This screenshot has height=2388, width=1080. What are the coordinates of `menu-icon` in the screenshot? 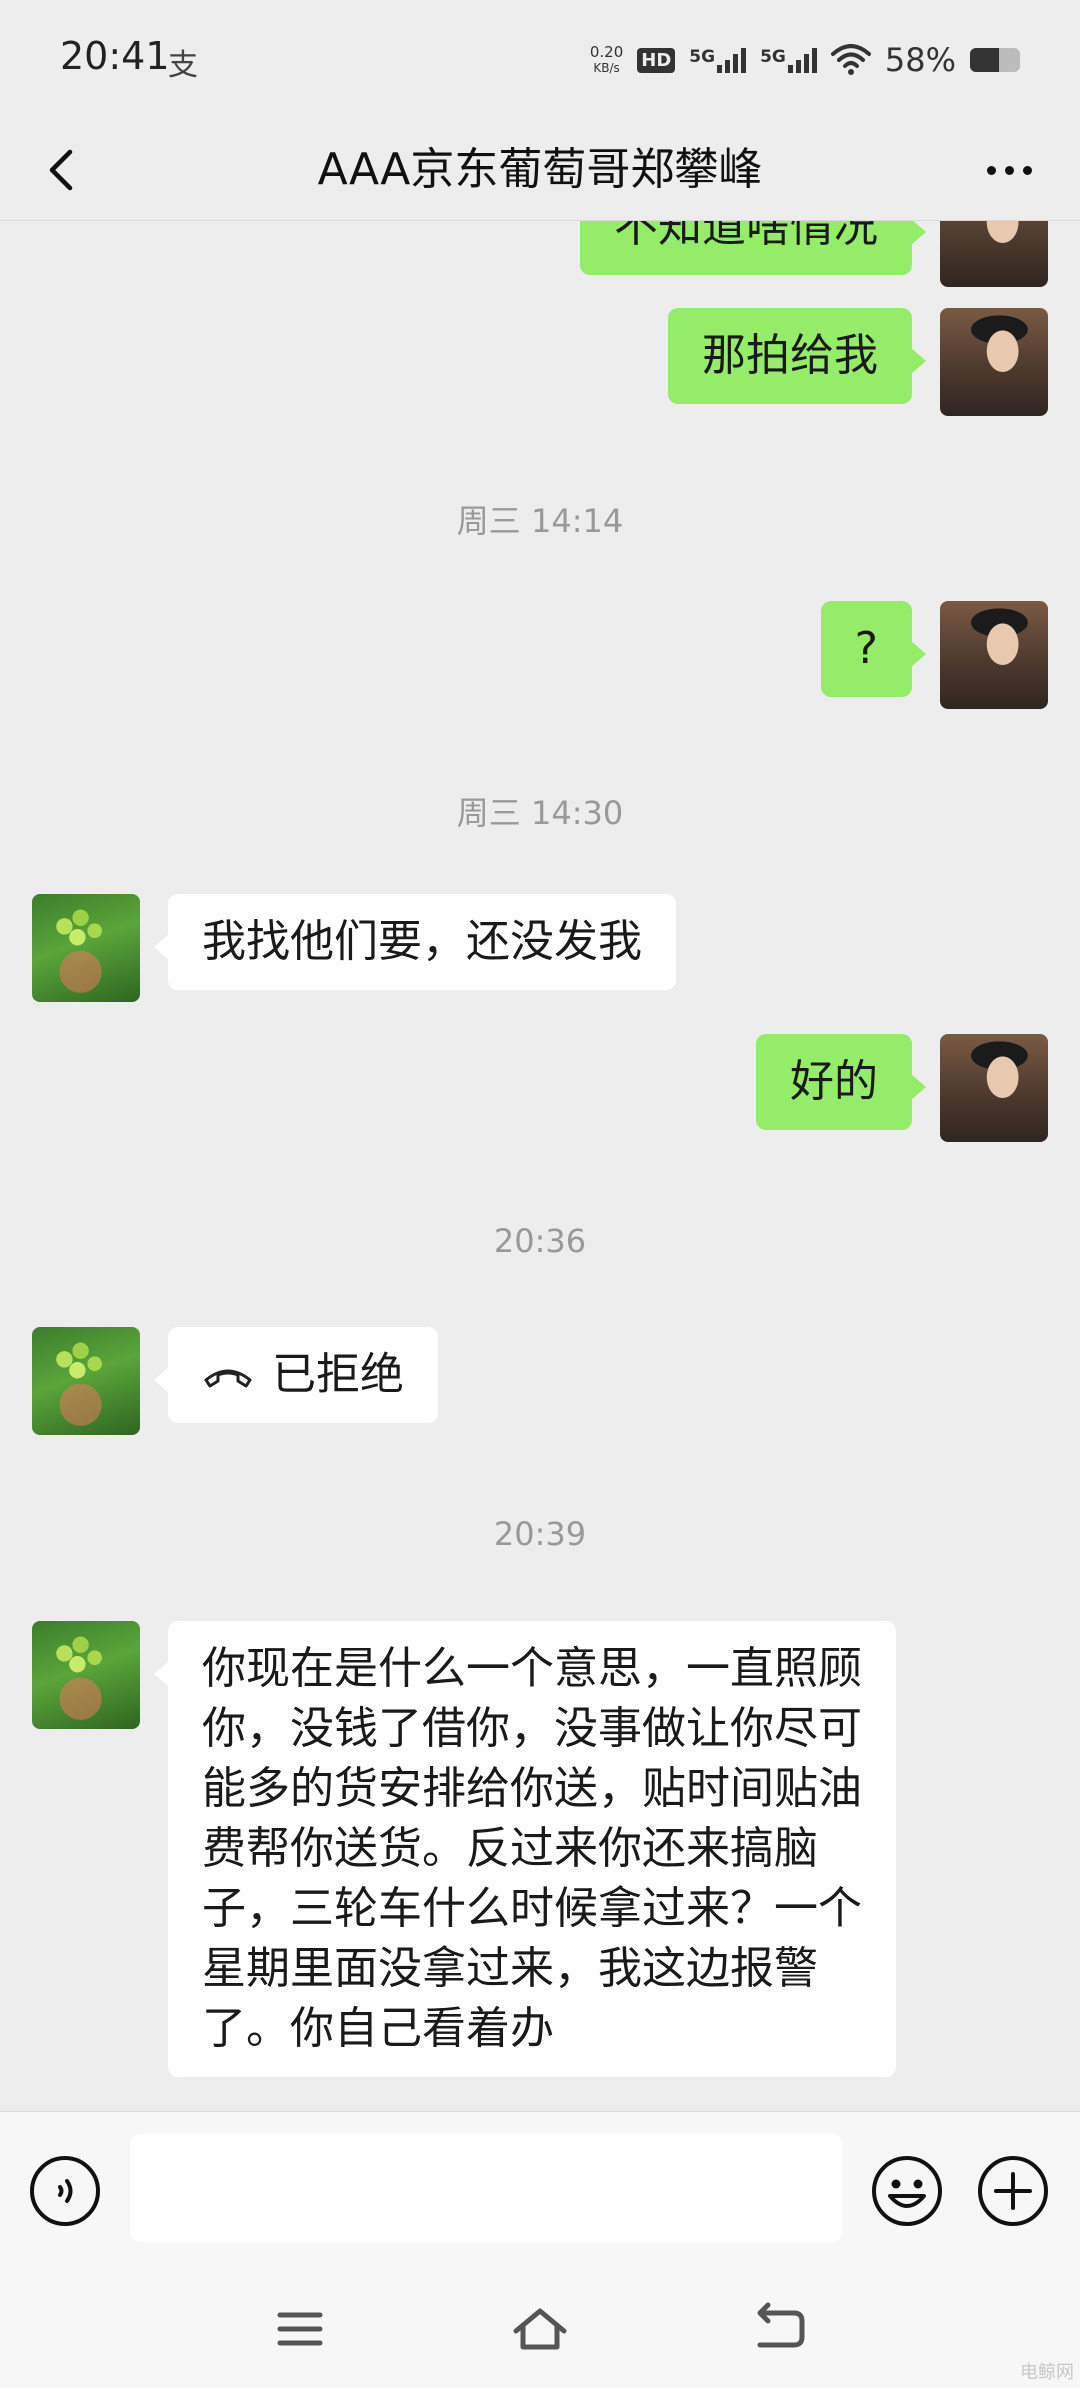 It's located at (300, 2329).